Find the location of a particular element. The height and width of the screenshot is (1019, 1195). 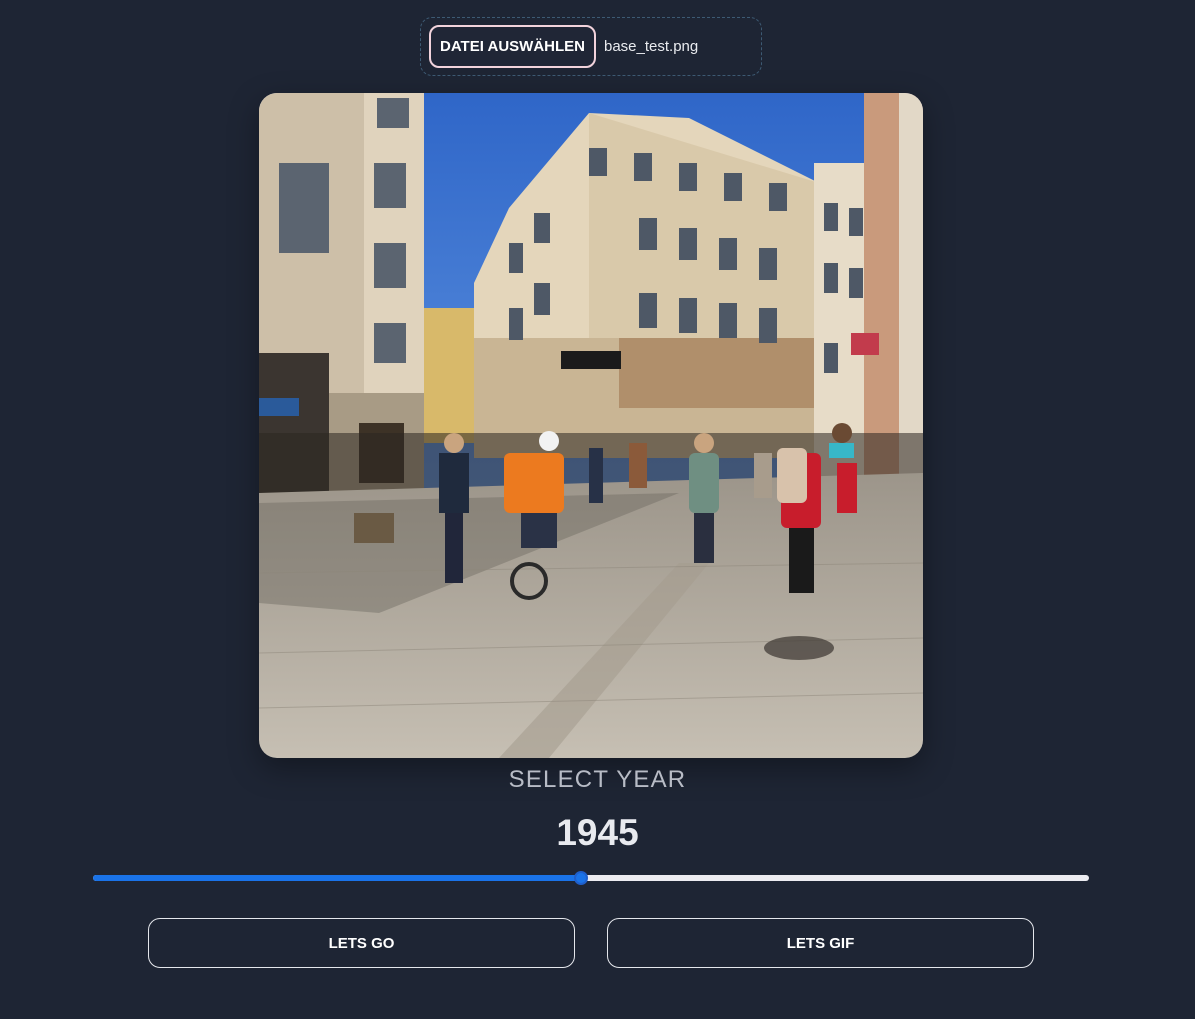

file-picker: DATEI AUSWÄHLEN base_test.png is located at coordinates (591, 46).